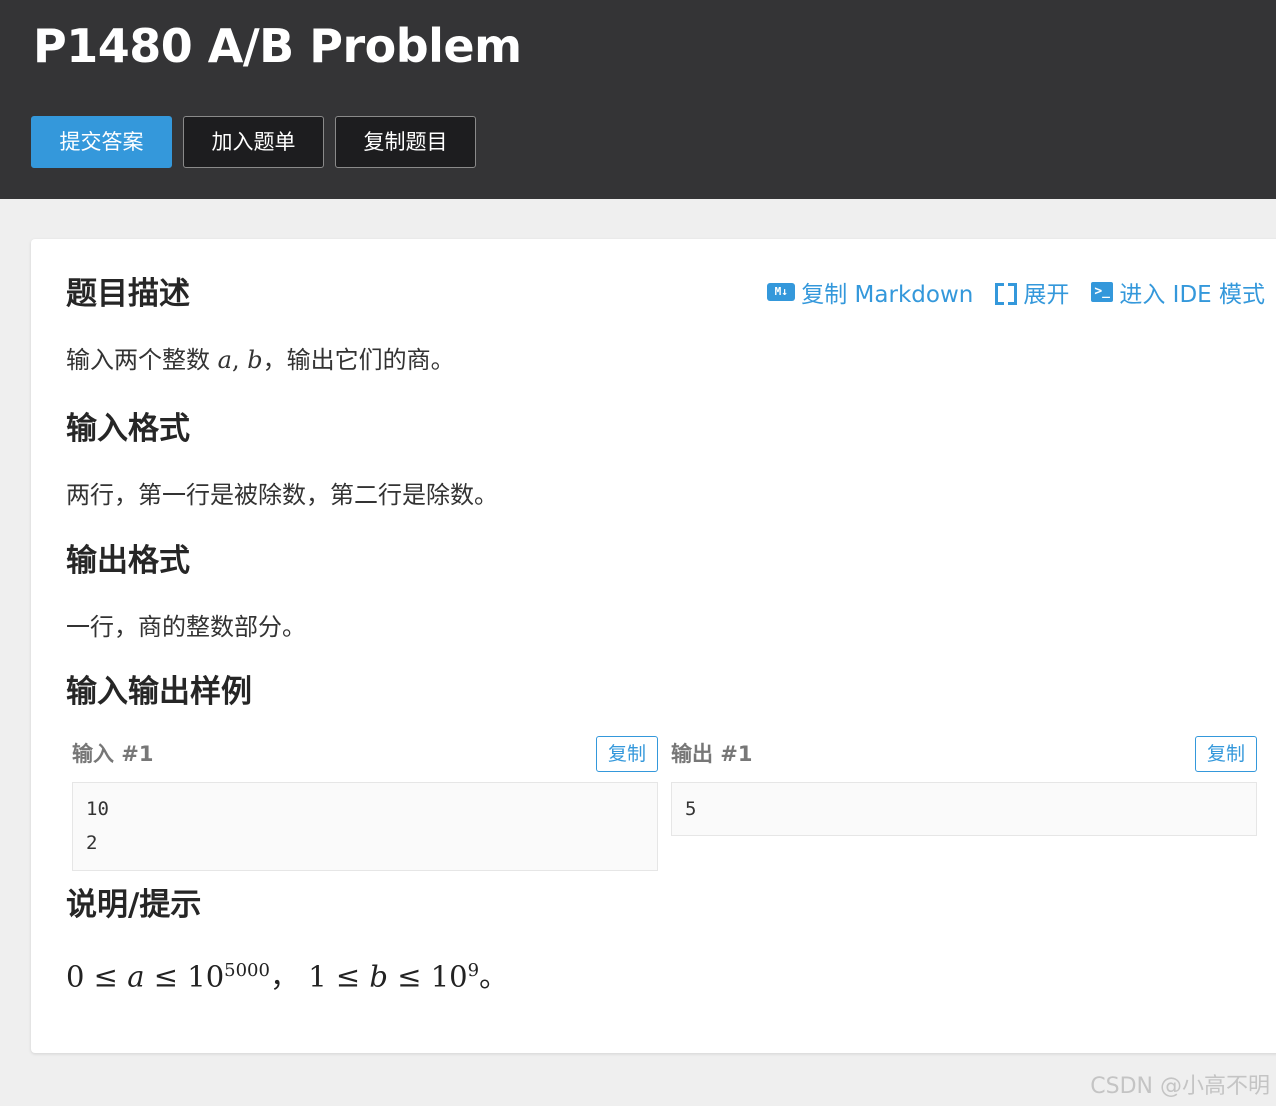  I want to click on copy-markdown-button: M↓ 复制 Markdown, so click(870, 292).